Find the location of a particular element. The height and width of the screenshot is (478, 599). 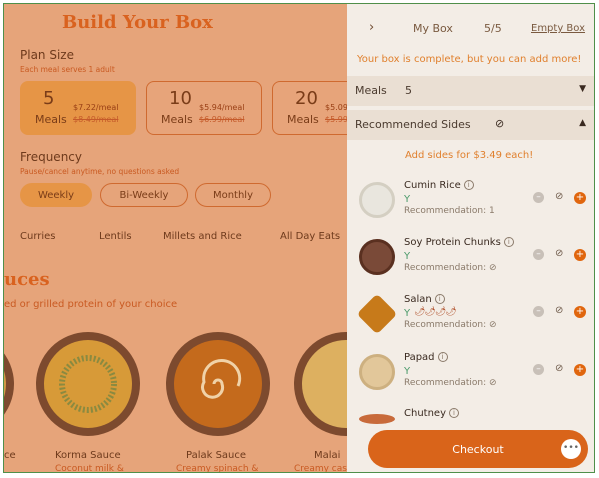

plan-option-5: 5 Meals $7.22/meal $8.49/meal is located at coordinates (78, 108).